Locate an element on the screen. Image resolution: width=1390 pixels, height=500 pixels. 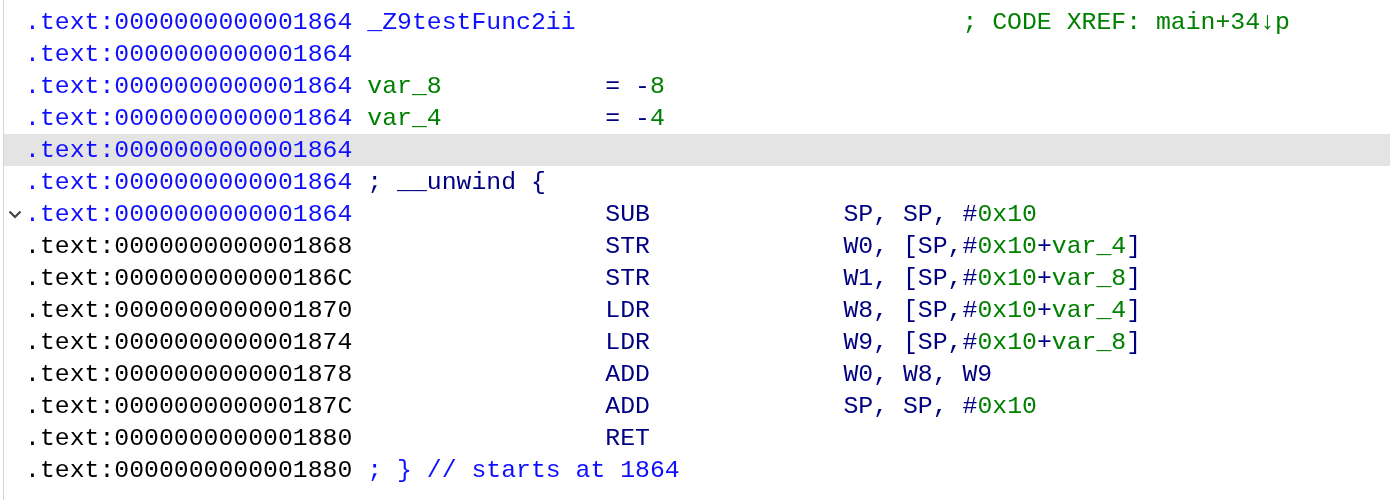
operands-text: W1, [SP,#0x10+var_8] is located at coordinates (992, 278).